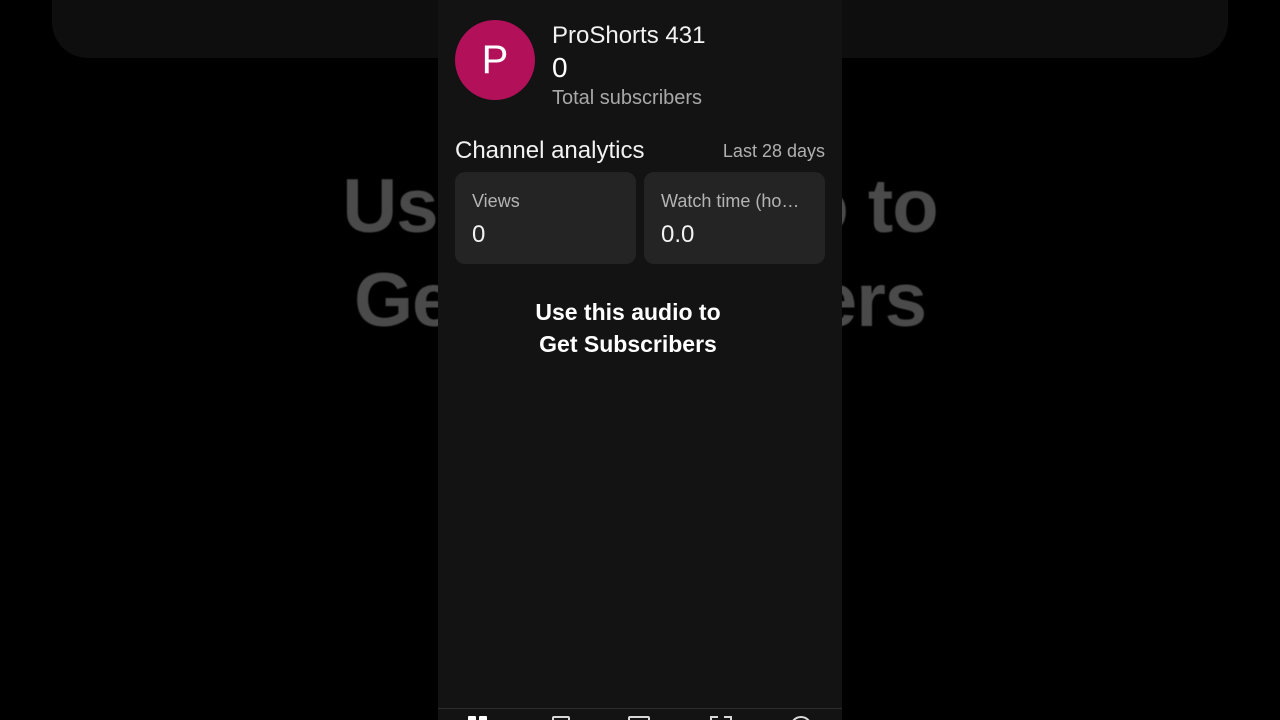  I want to click on comments-icon, so click(721, 718).